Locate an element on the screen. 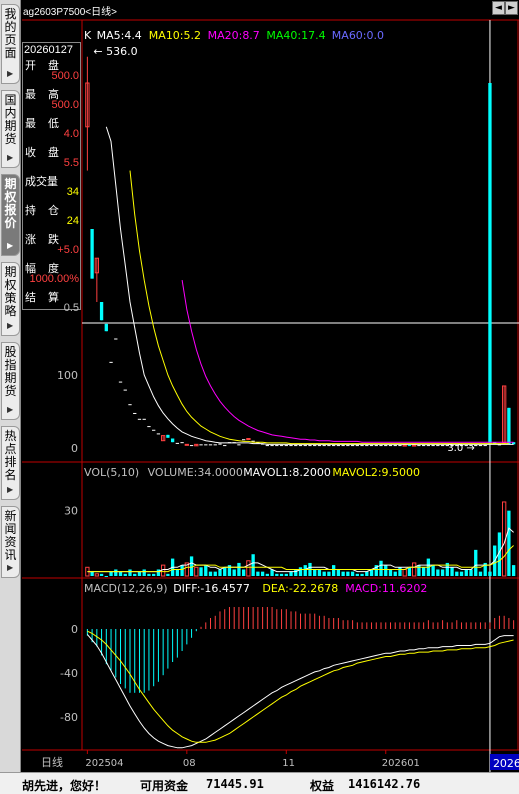 This screenshot has width=519, height=794. info-value: 5.5 is located at coordinates (71, 163).